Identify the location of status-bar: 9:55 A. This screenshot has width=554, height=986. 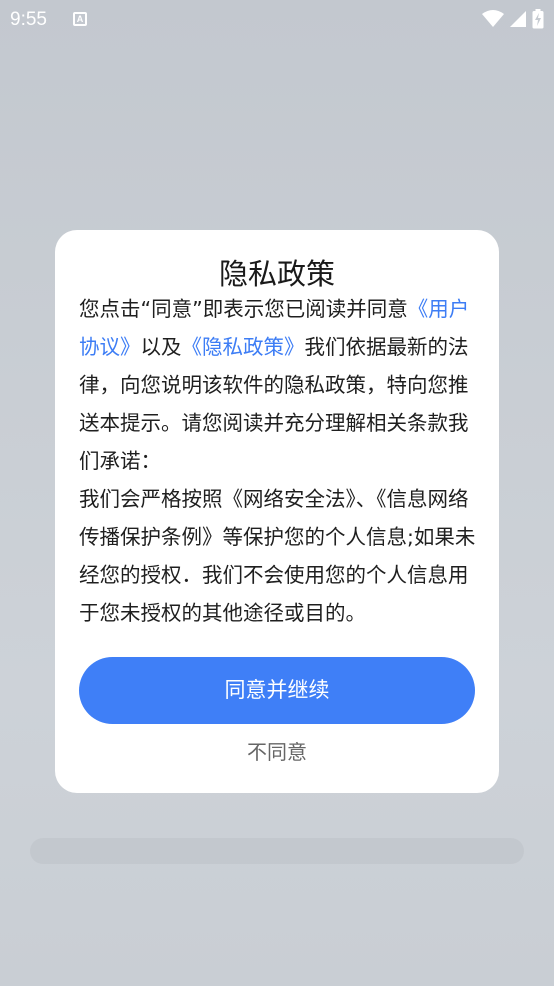
(277, 20).